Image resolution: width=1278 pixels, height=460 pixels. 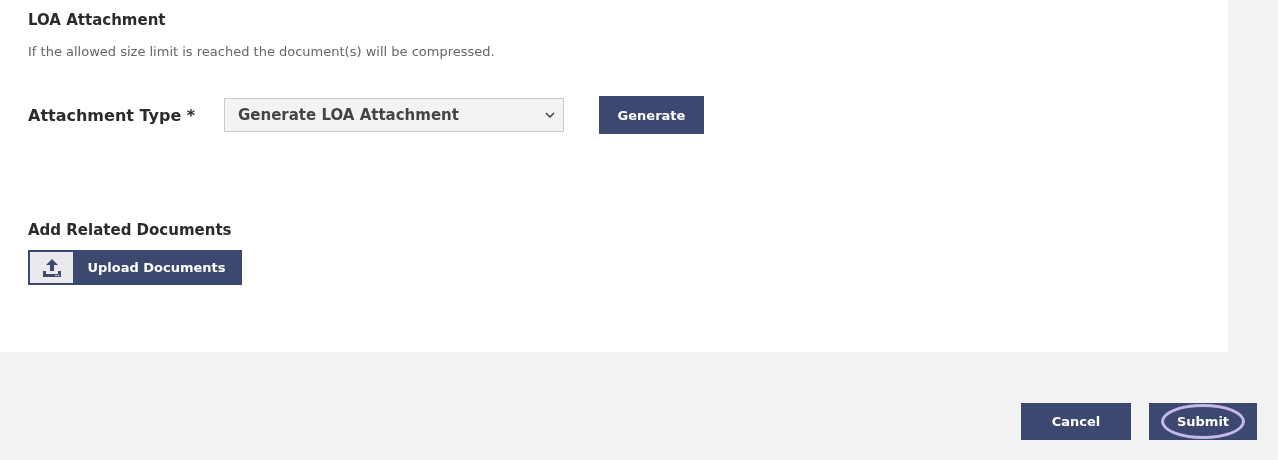 I want to click on attachment-type-dropdown: Generate LOA Attachment, so click(x=394, y=115).